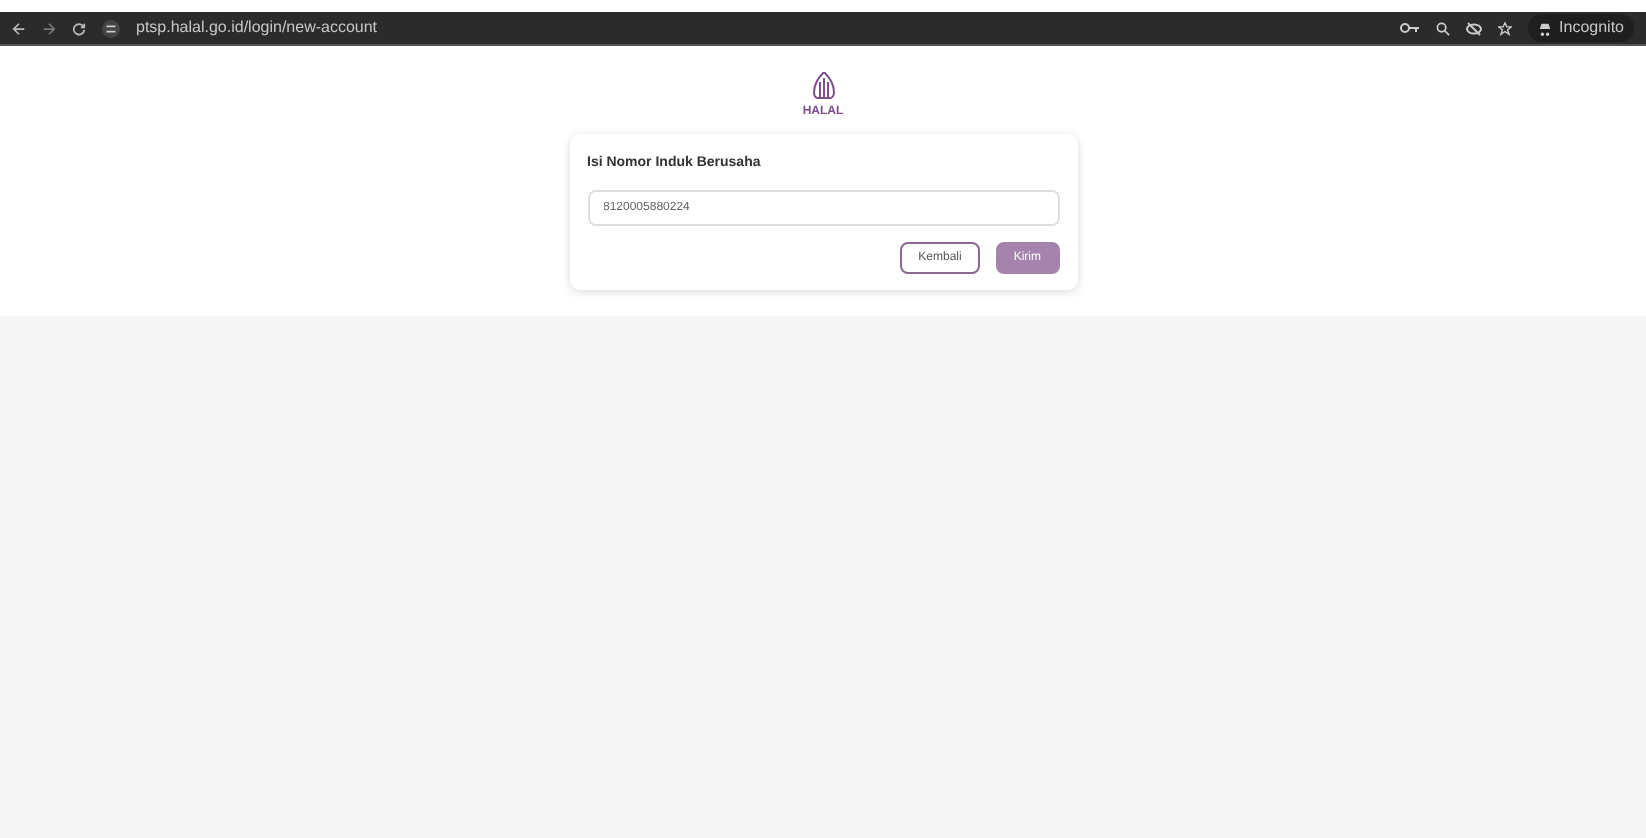 This screenshot has width=1646, height=838. Describe the element at coordinates (257, 28) in the screenshot. I see `url-text: ptsp.halal.go.id/login/new-account` at that location.